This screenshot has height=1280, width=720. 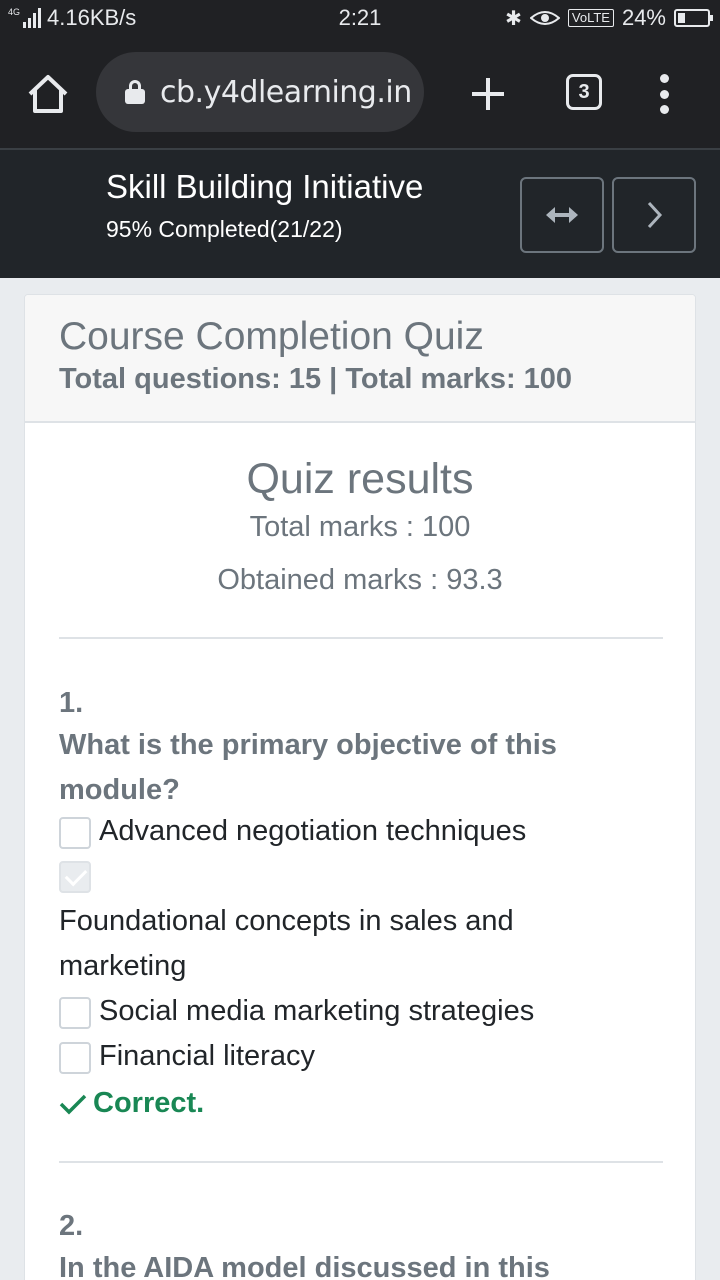 What do you see at coordinates (513, 18) in the screenshot?
I see `bluetooth-icon: ✱` at bounding box center [513, 18].